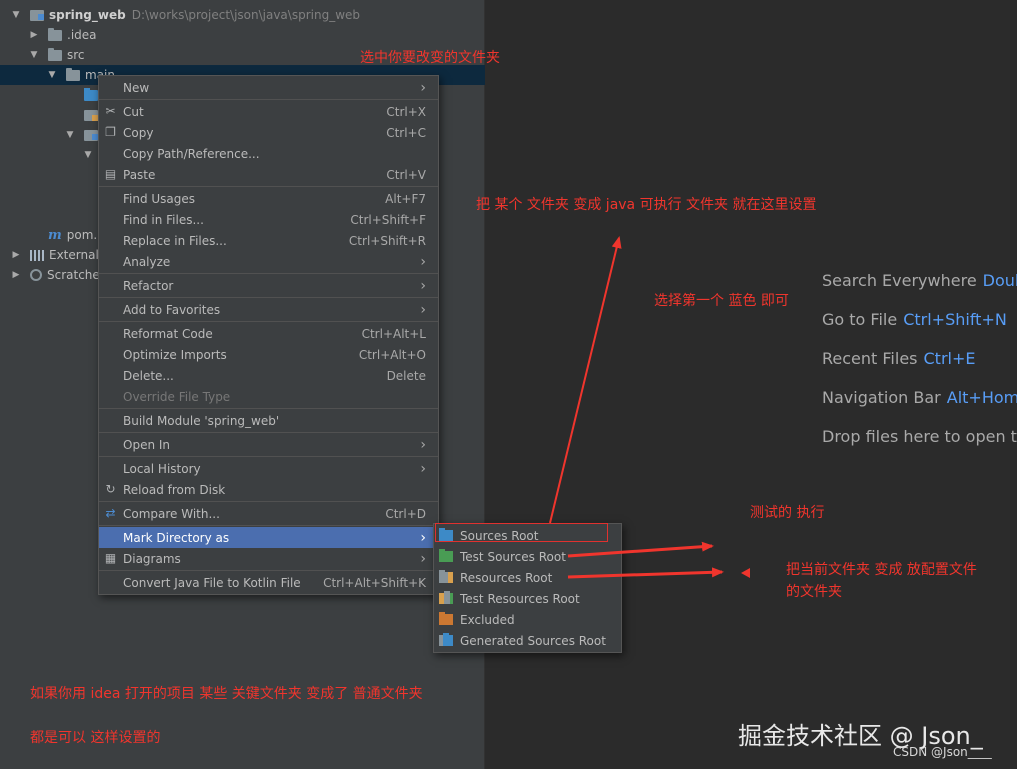  What do you see at coordinates (942, 752) in the screenshot?
I see `csdn-watermark: CSDN @Json____` at bounding box center [942, 752].